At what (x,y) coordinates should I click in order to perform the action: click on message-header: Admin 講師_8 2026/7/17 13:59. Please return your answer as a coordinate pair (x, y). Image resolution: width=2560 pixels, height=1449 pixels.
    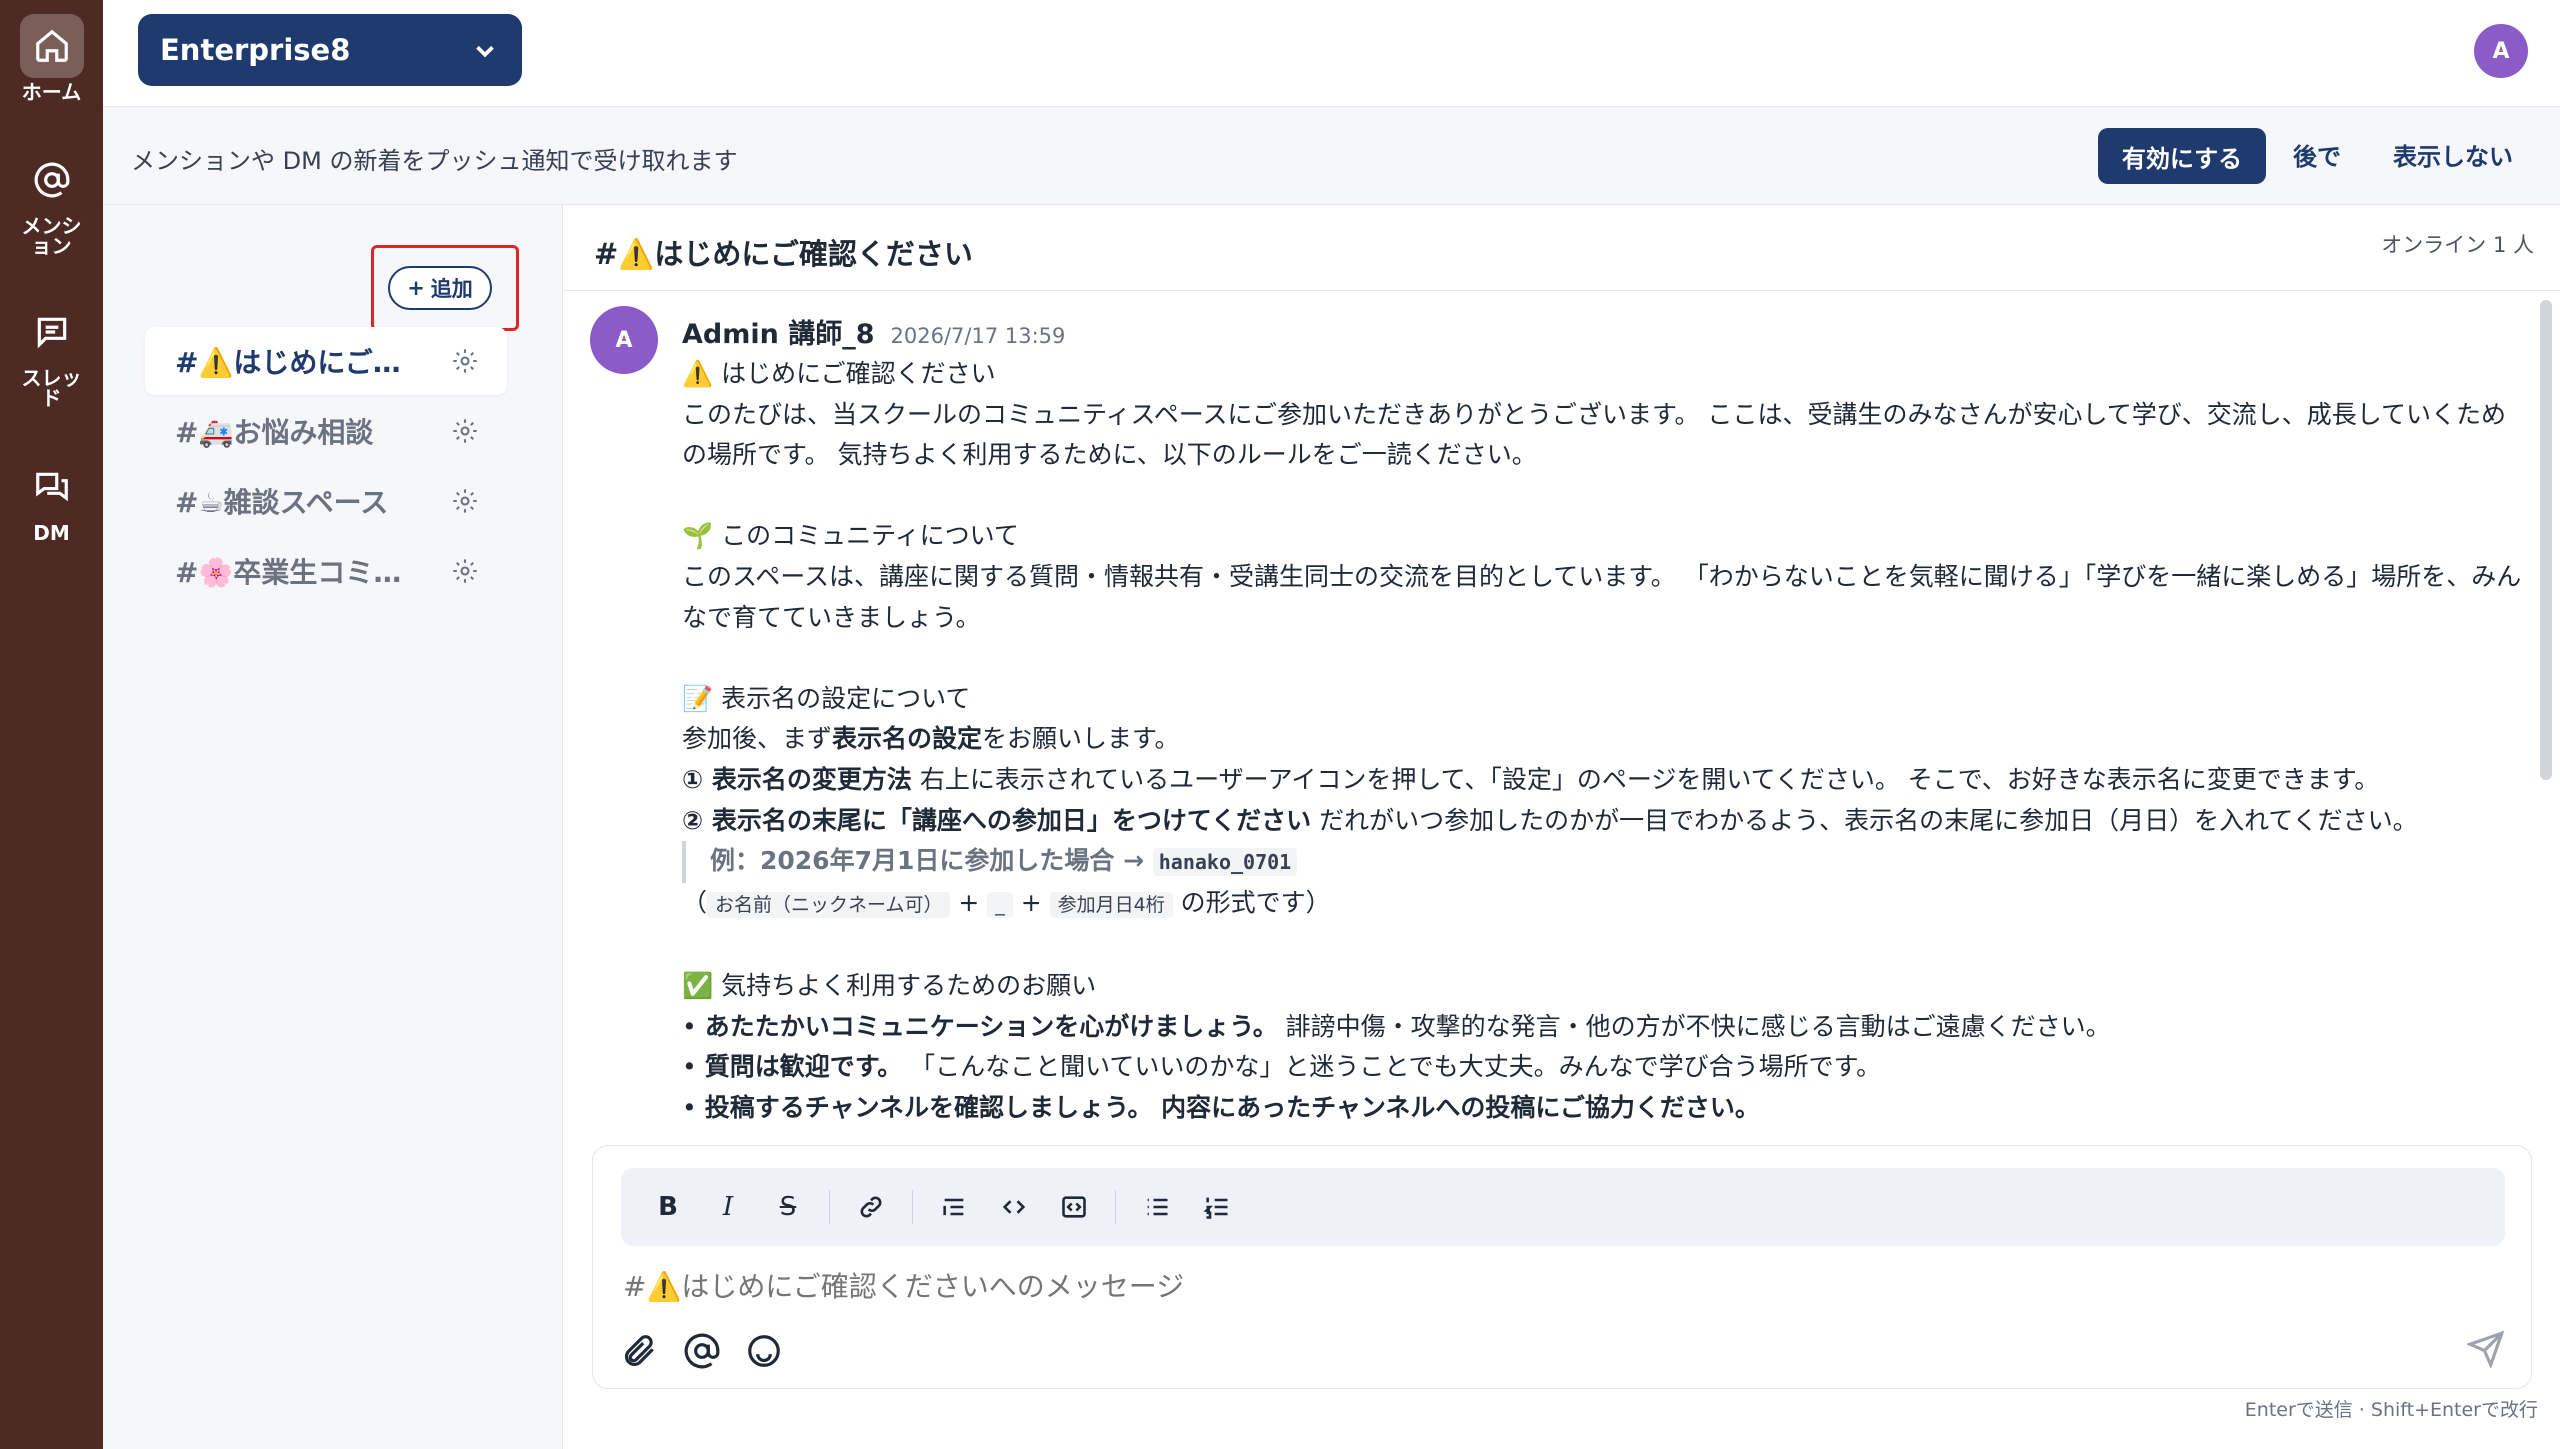
    Looking at the image, I should click on (873, 331).